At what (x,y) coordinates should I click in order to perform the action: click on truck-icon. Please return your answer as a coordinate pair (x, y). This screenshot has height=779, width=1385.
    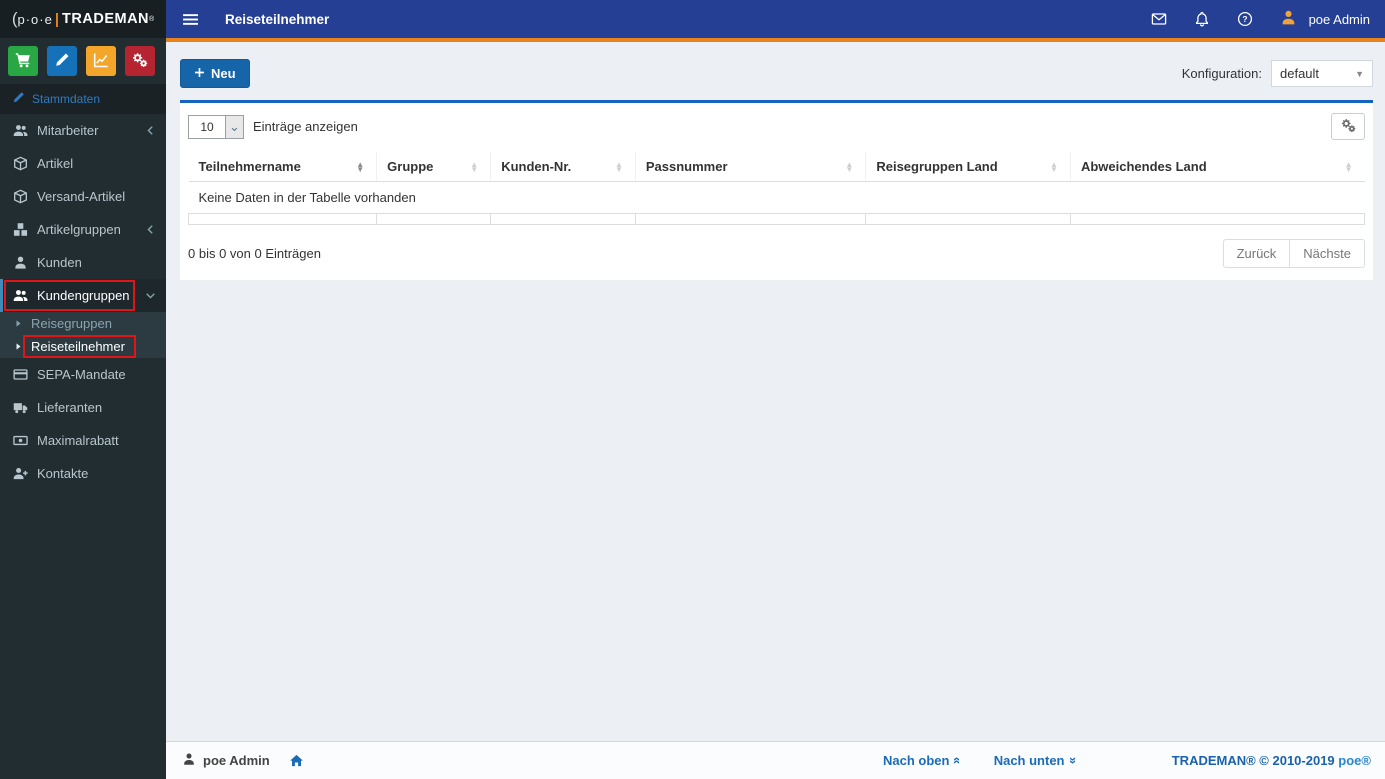
    Looking at the image, I should click on (20, 407).